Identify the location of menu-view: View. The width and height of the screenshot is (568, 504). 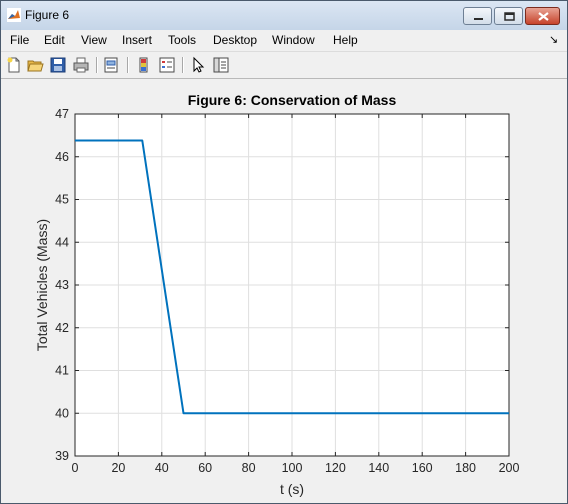
(94, 40).